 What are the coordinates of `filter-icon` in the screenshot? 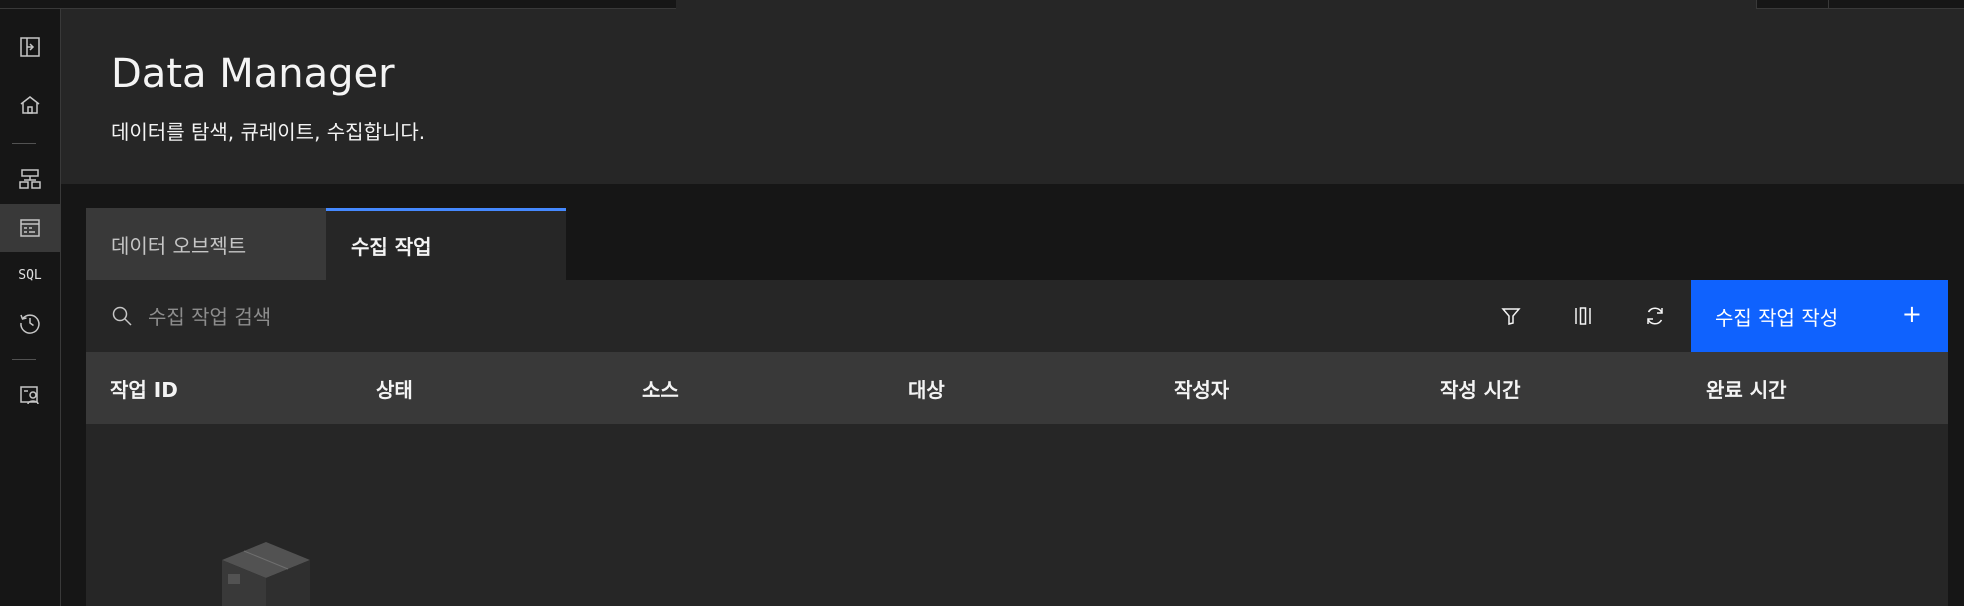 It's located at (1511, 316).